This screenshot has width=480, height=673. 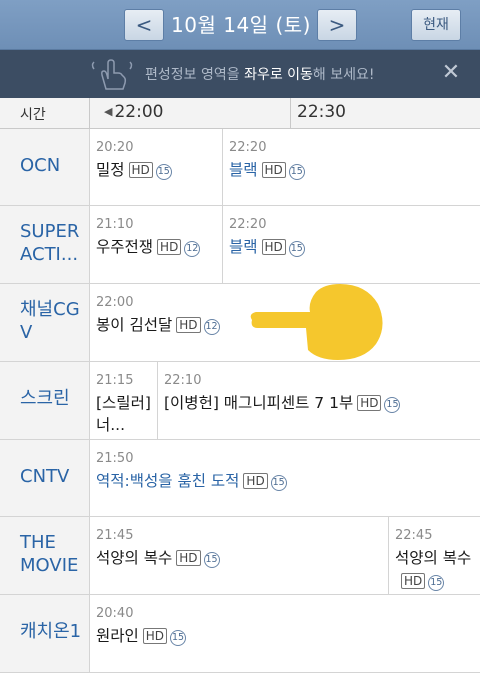 I want to click on program-title: 원라인, so click(x=117, y=636).